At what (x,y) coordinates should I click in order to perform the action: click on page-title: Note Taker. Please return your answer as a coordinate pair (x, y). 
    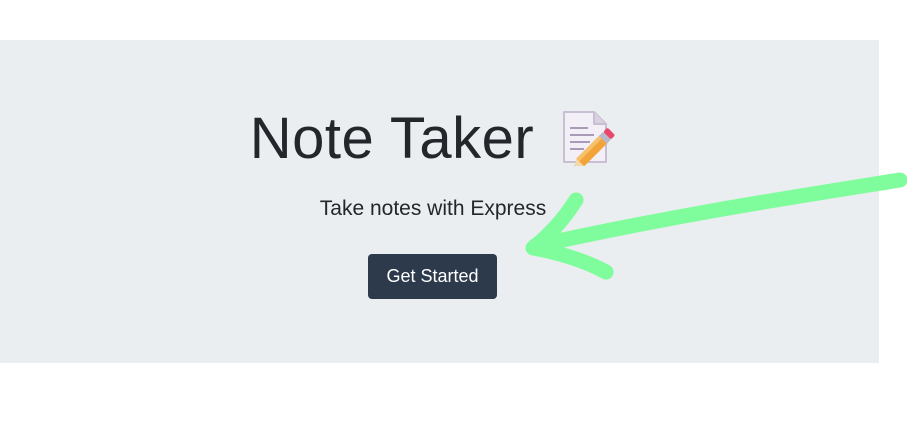
    Looking at the image, I should click on (392, 138).